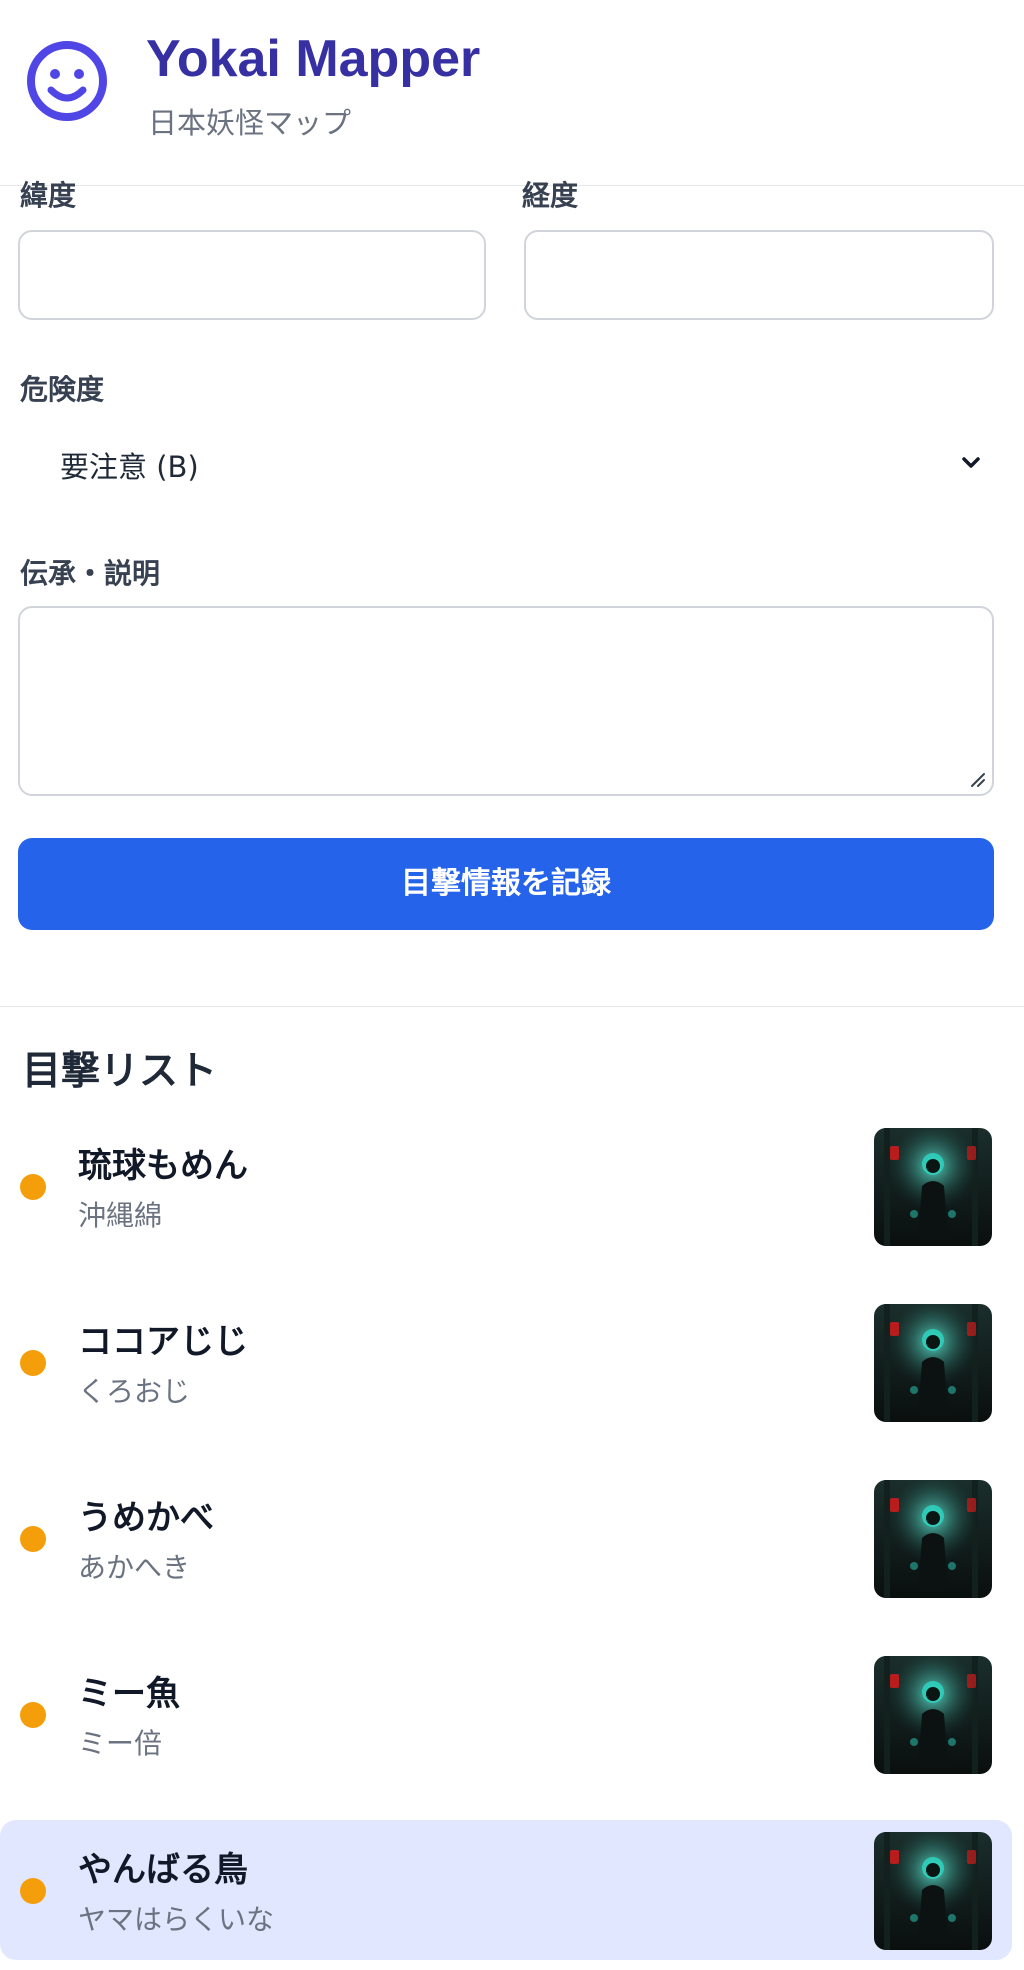 The height and width of the screenshot is (1970, 1024). What do you see at coordinates (512, 93) in the screenshot?
I see `app-header: Yokai Mapper 日本妖怪マップ` at bounding box center [512, 93].